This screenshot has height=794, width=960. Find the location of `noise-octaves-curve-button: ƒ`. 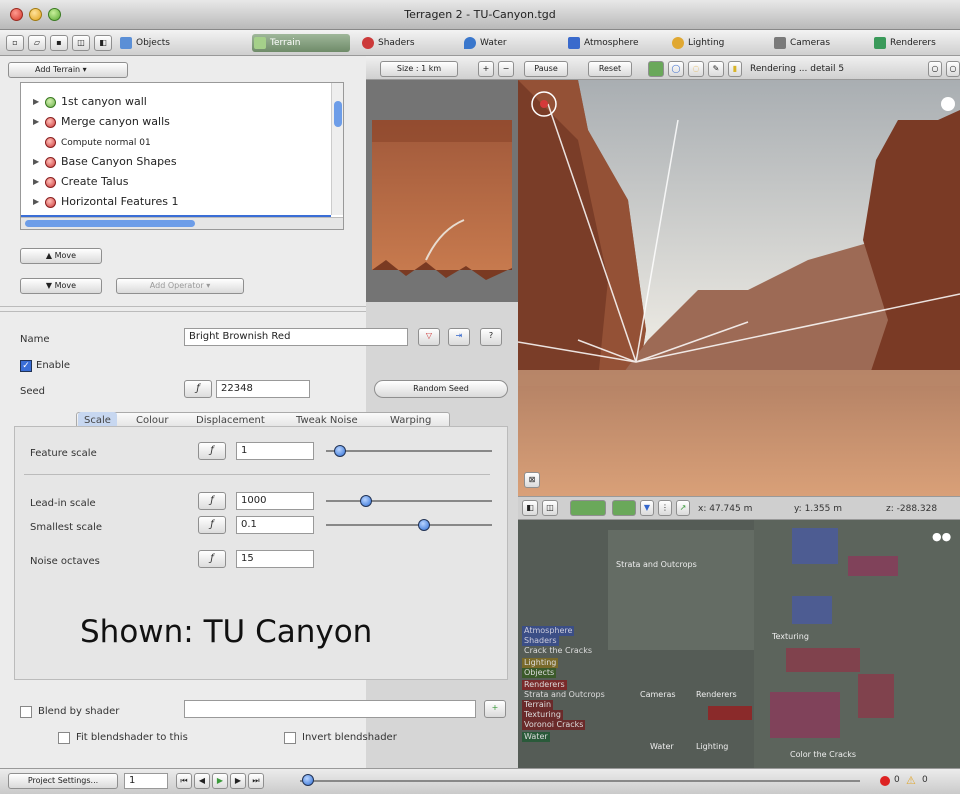

noise-octaves-curve-button: ƒ is located at coordinates (212, 559).